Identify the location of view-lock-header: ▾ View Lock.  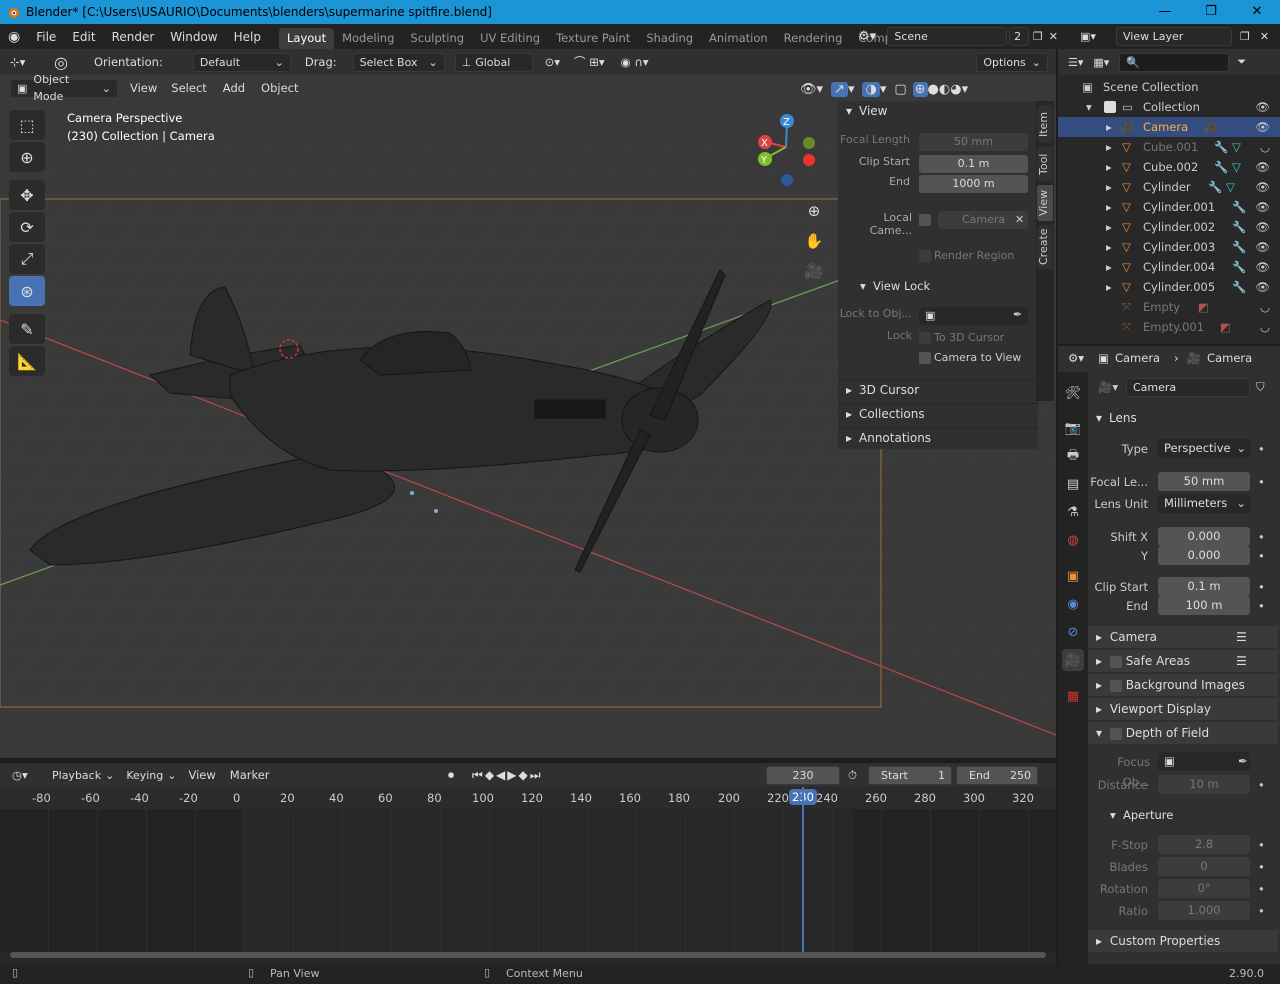
(938, 289).